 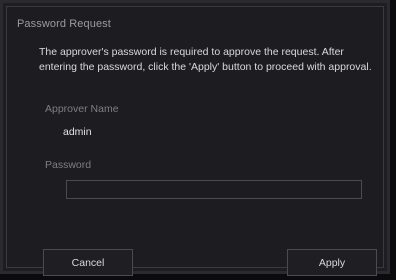 I want to click on apply-button-label: Apply, so click(x=332, y=262).